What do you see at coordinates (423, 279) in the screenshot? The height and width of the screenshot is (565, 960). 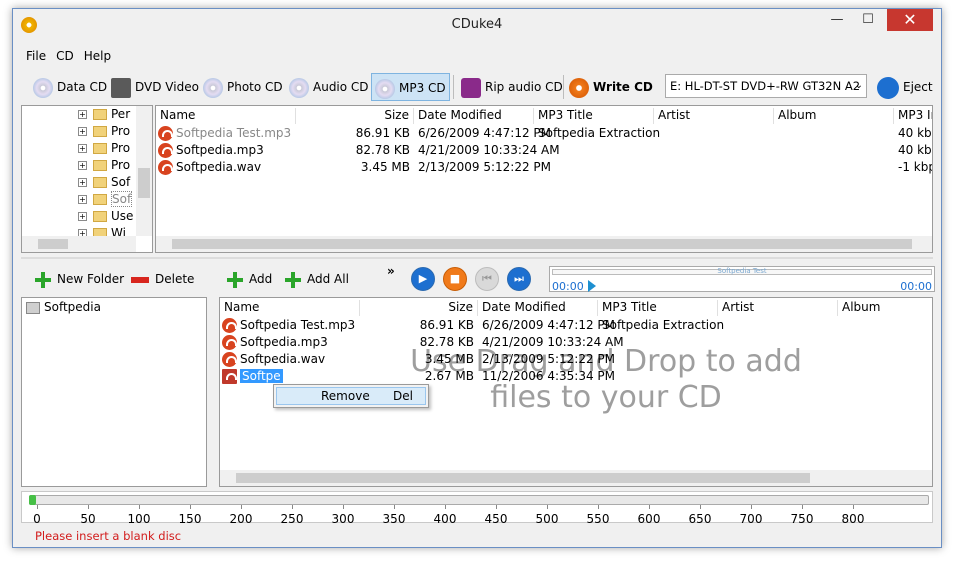 I see `play-button: ▶` at bounding box center [423, 279].